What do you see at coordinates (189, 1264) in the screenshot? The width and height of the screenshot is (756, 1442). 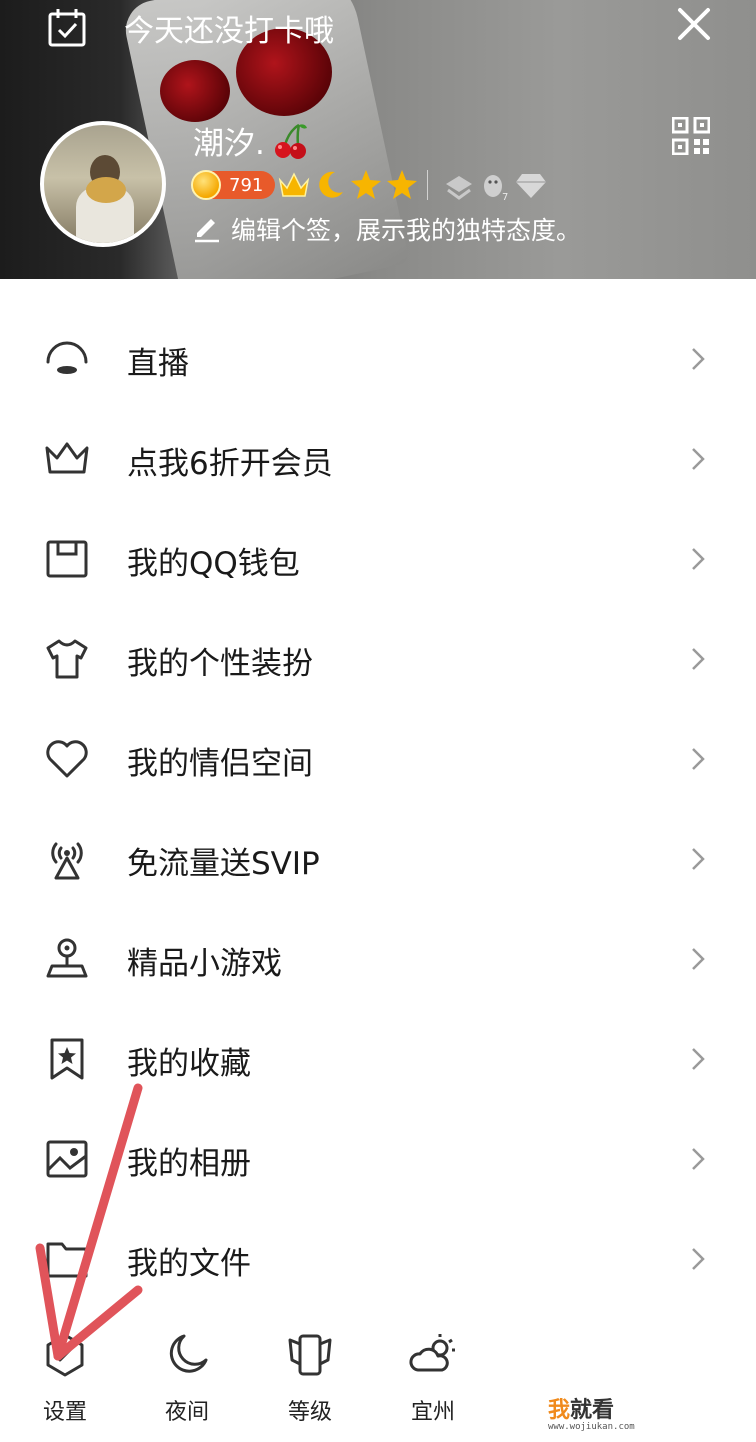 I see `menu-item-label: 我的文件` at bounding box center [189, 1264].